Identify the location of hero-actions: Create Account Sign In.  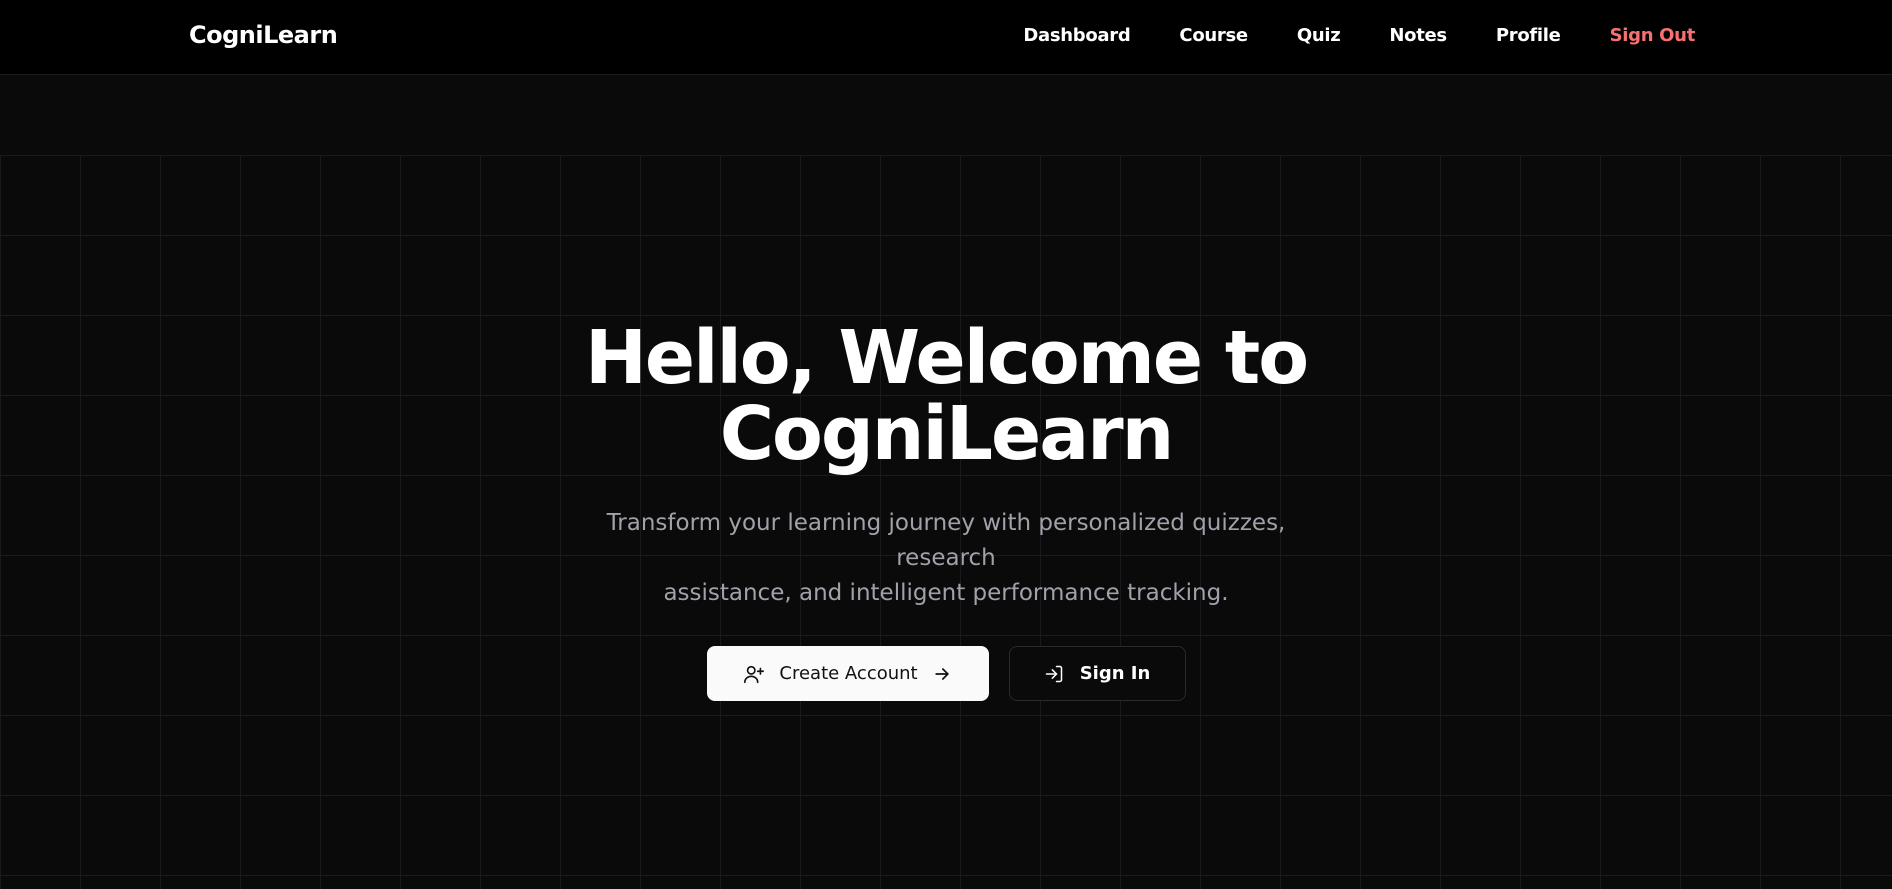
(946, 673).